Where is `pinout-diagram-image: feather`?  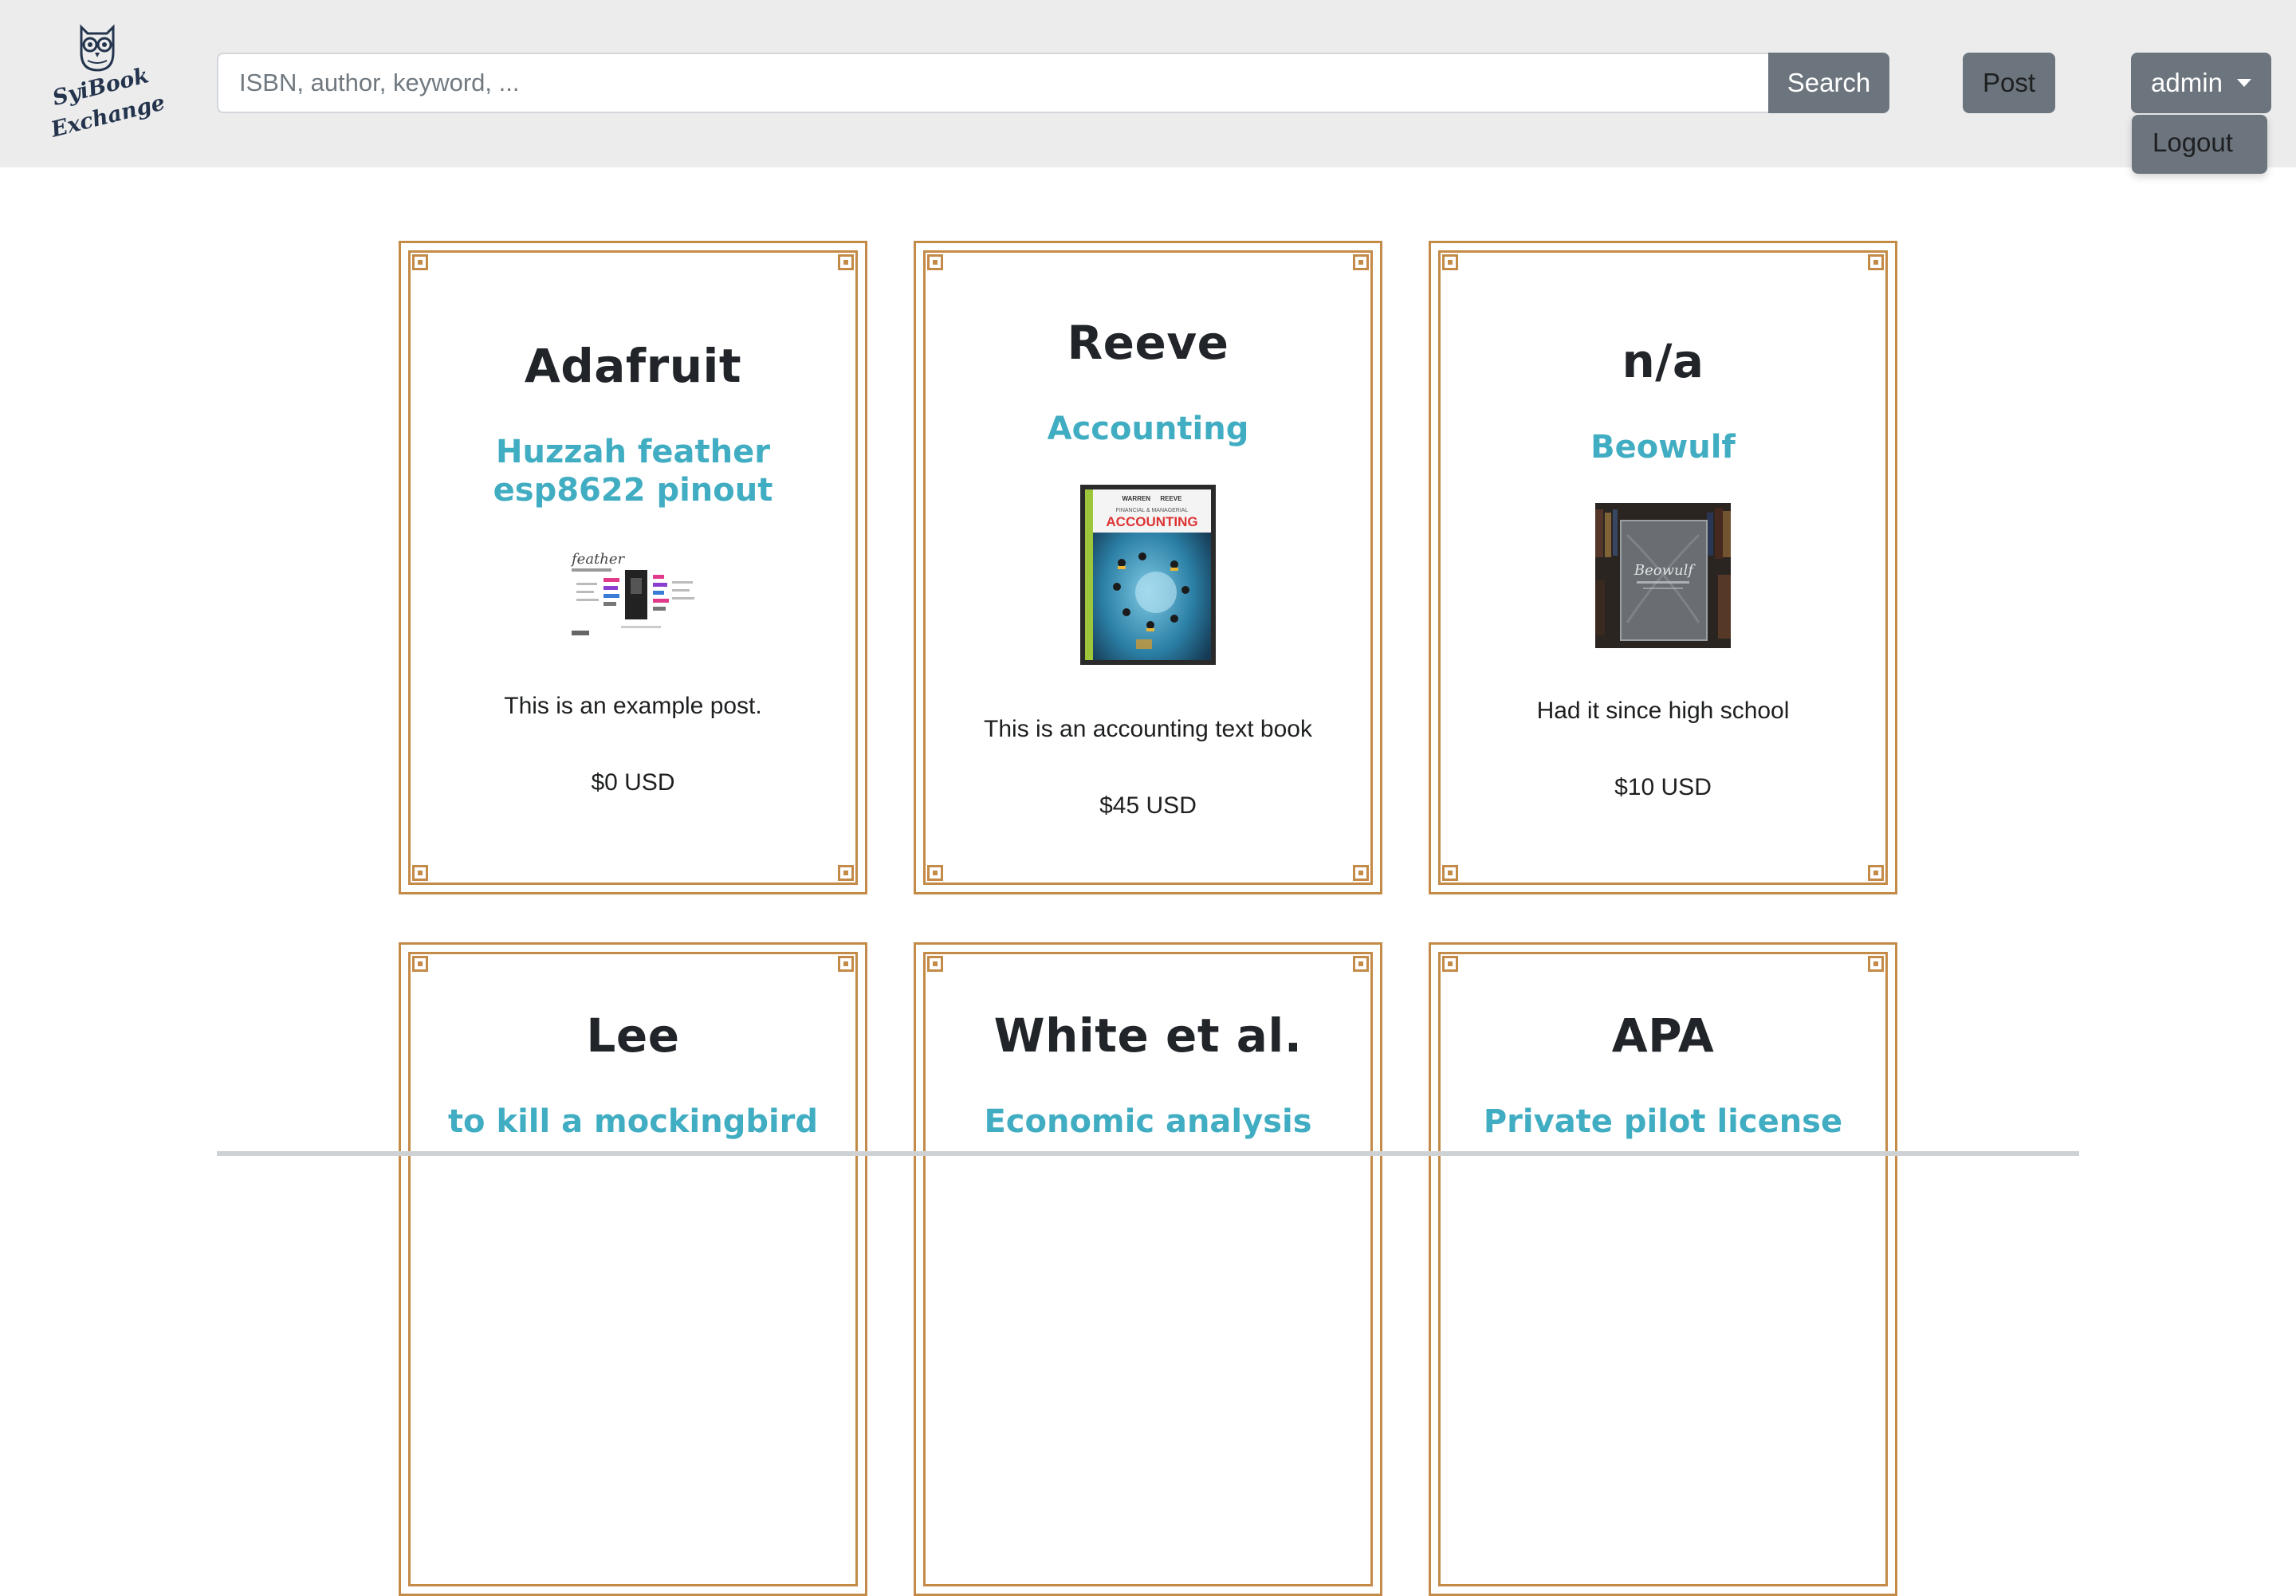 pinout-diagram-image: feather is located at coordinates (633, 594).